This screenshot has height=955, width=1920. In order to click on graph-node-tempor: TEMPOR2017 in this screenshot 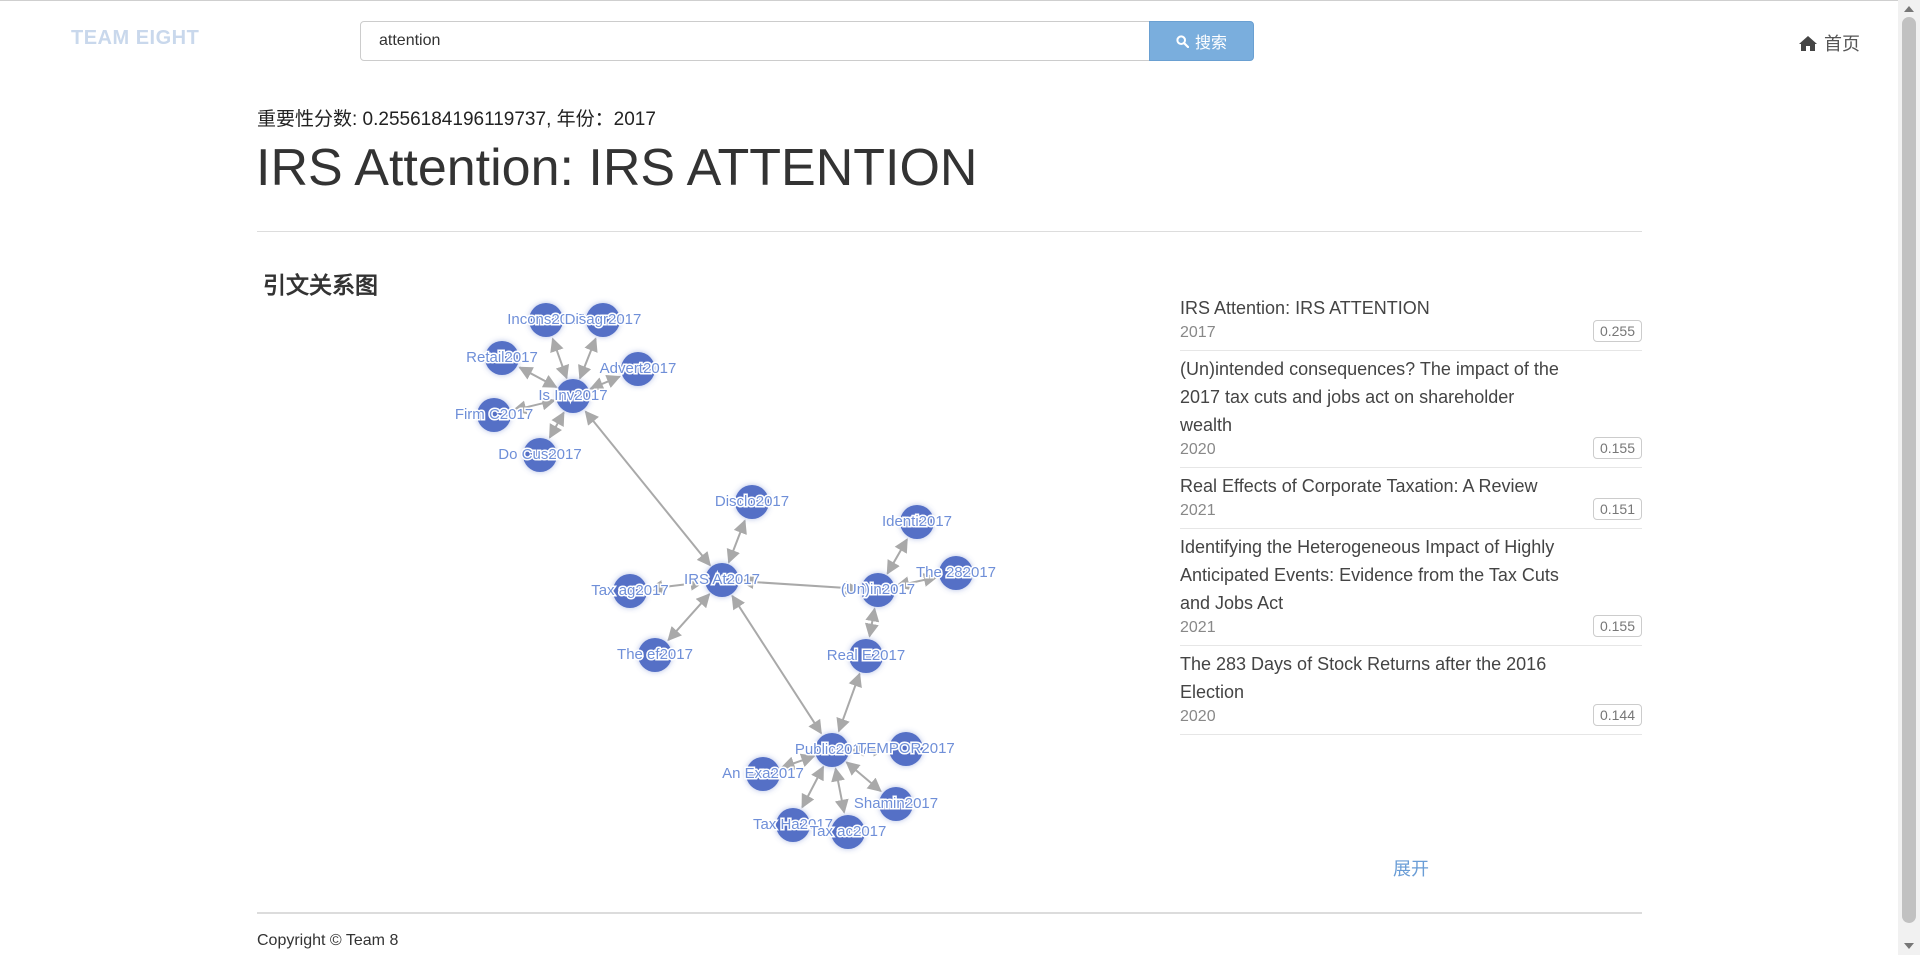, I will do `click(906, 749)`.